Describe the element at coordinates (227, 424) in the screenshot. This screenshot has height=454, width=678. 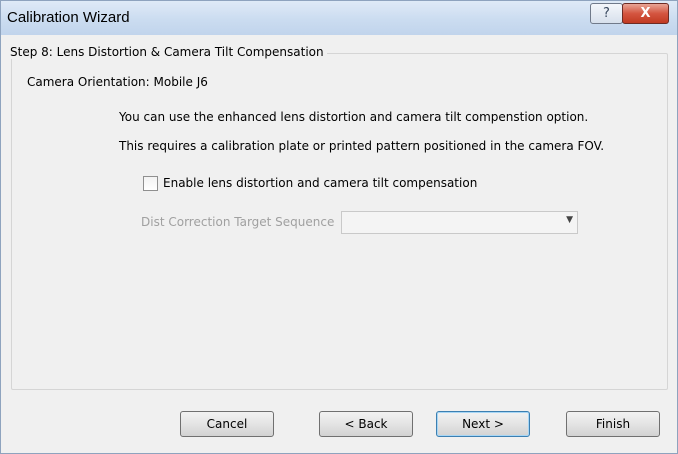
I see `cancel-button: Cancel` at that location.